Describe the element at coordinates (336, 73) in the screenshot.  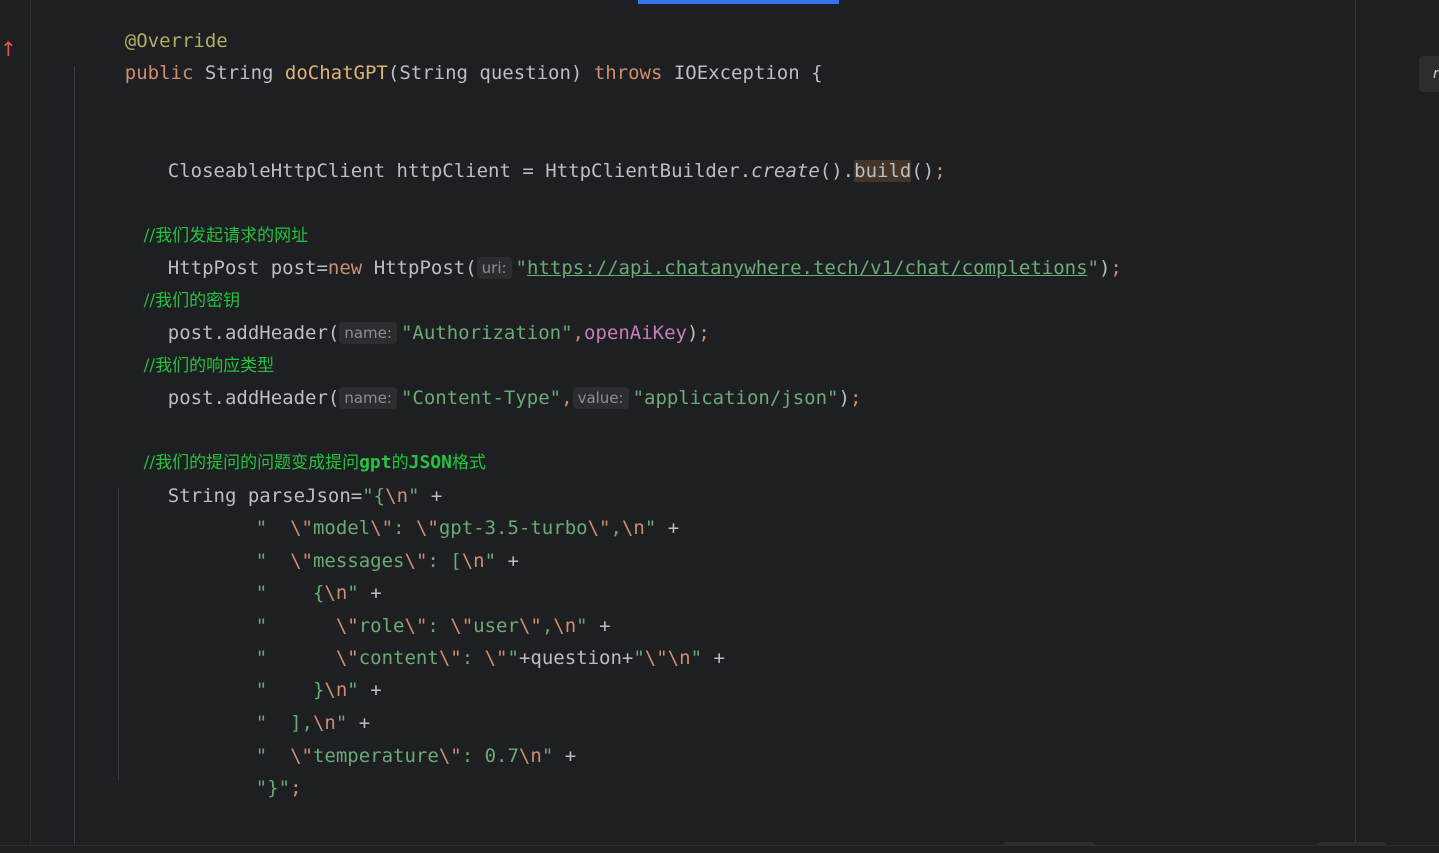
I see `method-name: doChatGPT` at that location.